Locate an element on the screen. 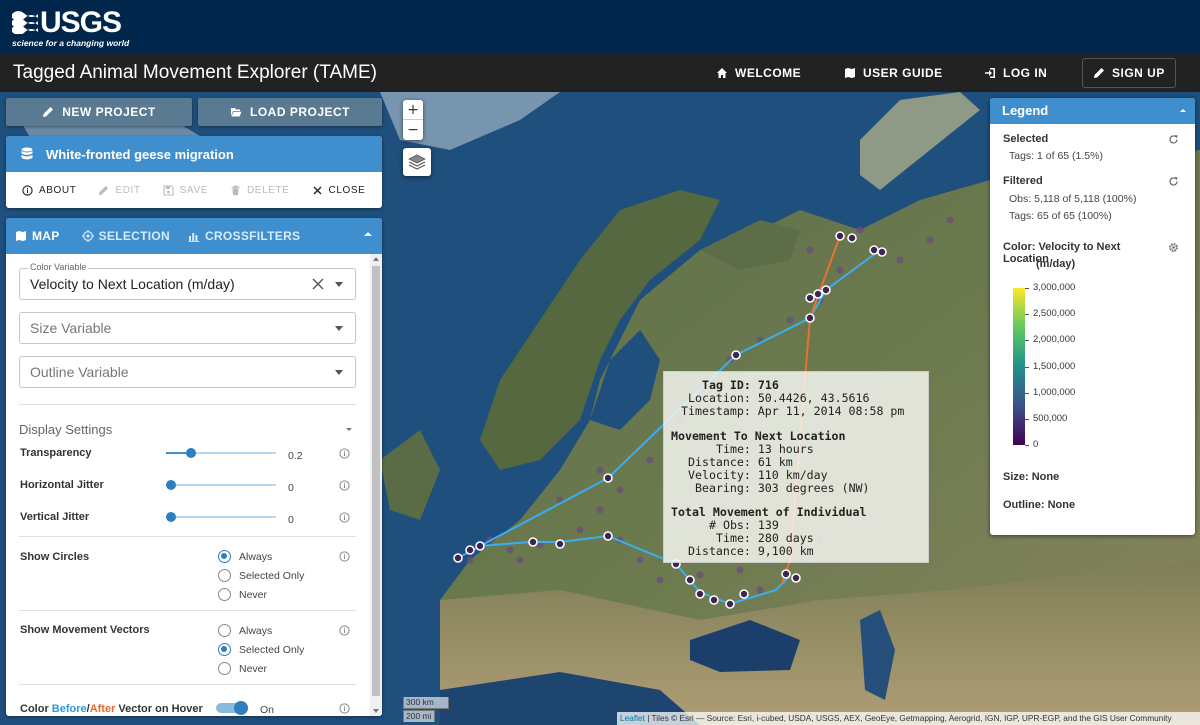 The image size is (1200, 725). tooltip-location: Location: 50.4426, 43.5616 is located at coordinates (779, 398).